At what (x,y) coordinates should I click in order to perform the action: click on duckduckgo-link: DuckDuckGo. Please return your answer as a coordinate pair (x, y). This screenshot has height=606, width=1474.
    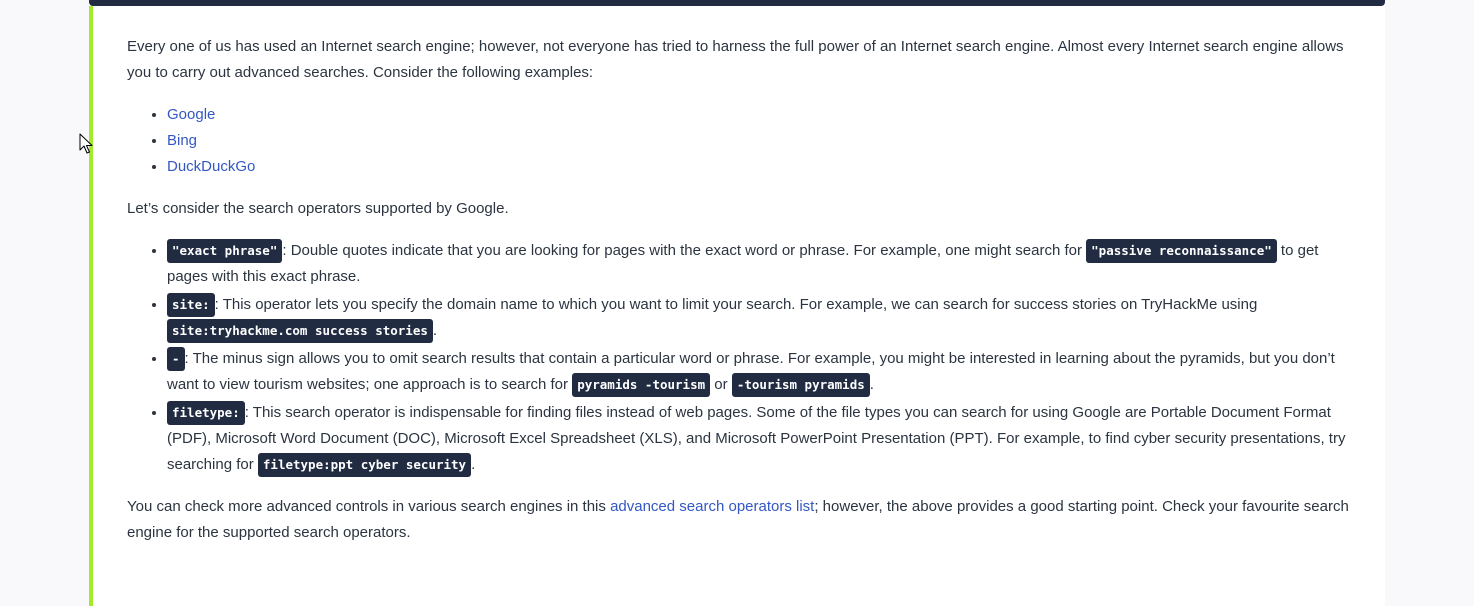
    Looking at the image, I should click on (211, 166).